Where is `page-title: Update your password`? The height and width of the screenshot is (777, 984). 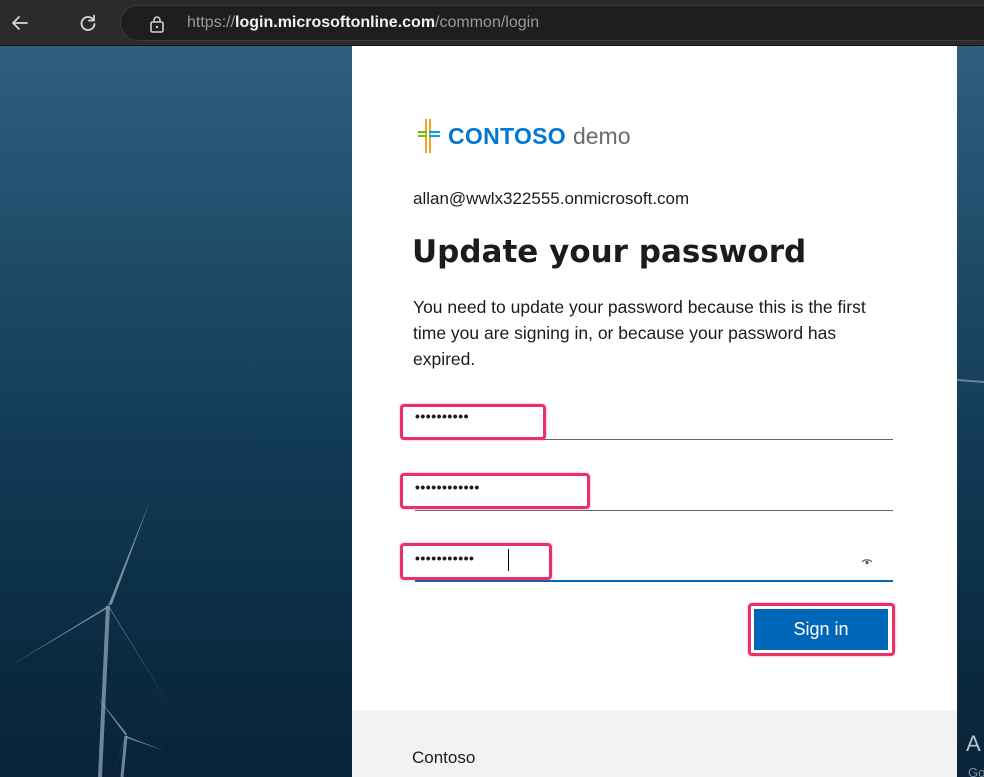 page-title: Update your password is located at coordinates (609, 252).